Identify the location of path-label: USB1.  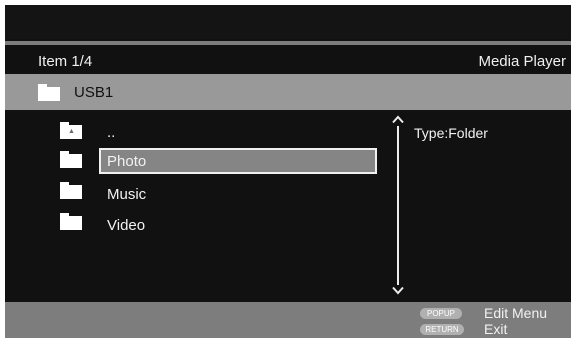
(94, 92).